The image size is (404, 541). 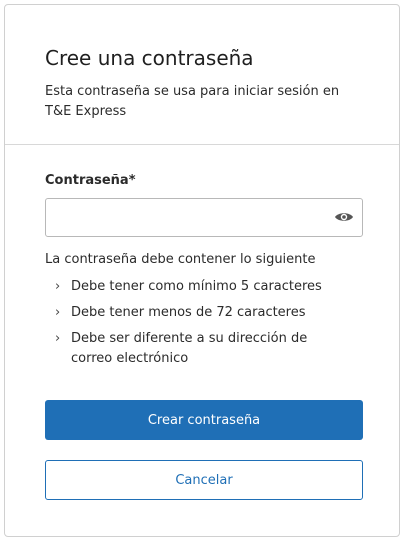 I want to click on password-field, so click(x=204, y=217).